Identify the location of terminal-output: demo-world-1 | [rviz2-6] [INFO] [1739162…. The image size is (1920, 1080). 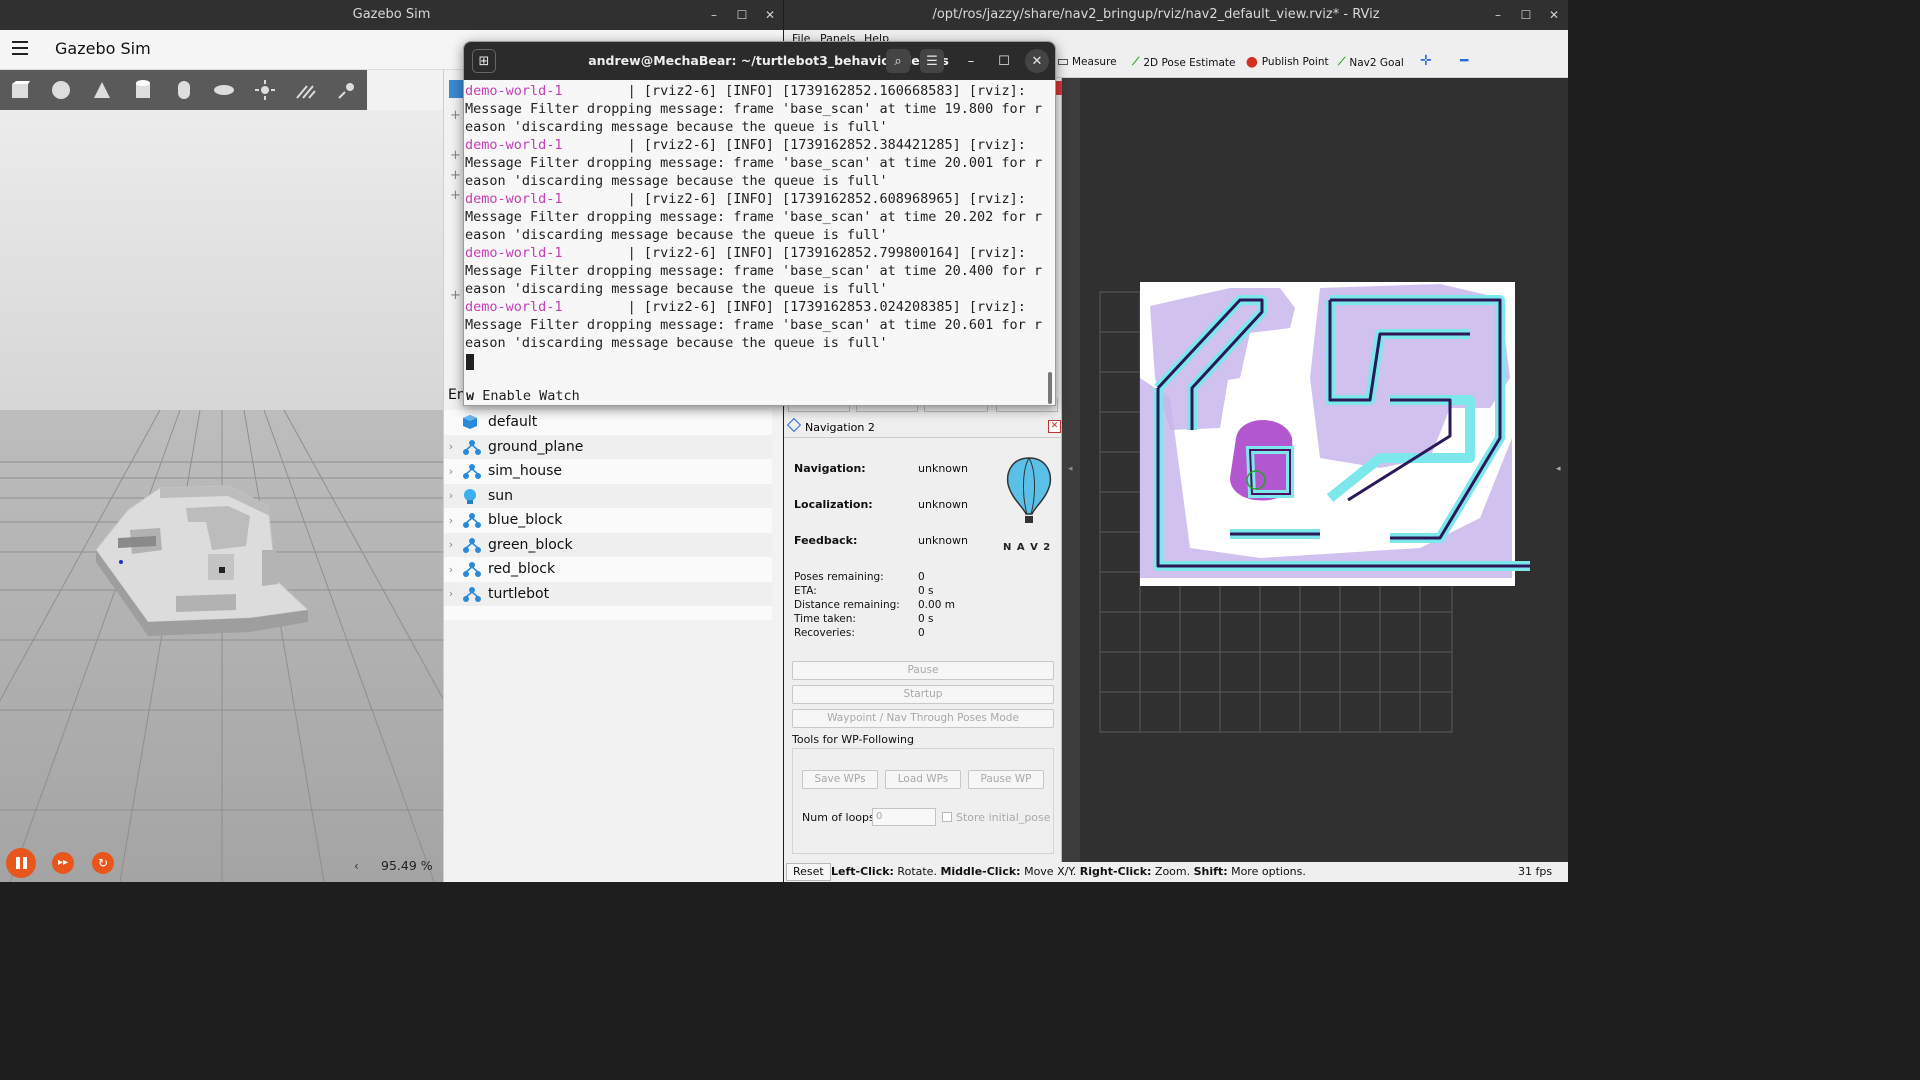
(755, 242).